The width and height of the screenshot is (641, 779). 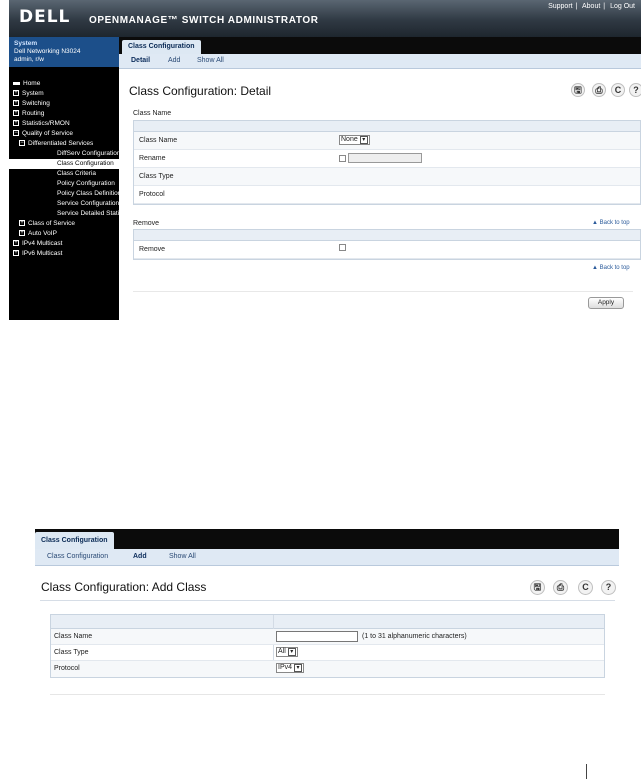 What do you see at coordinates (47, 133) in the screenshot?
I see `sidebar-item-label: Quality of Service` at bounding box center [47, 133].